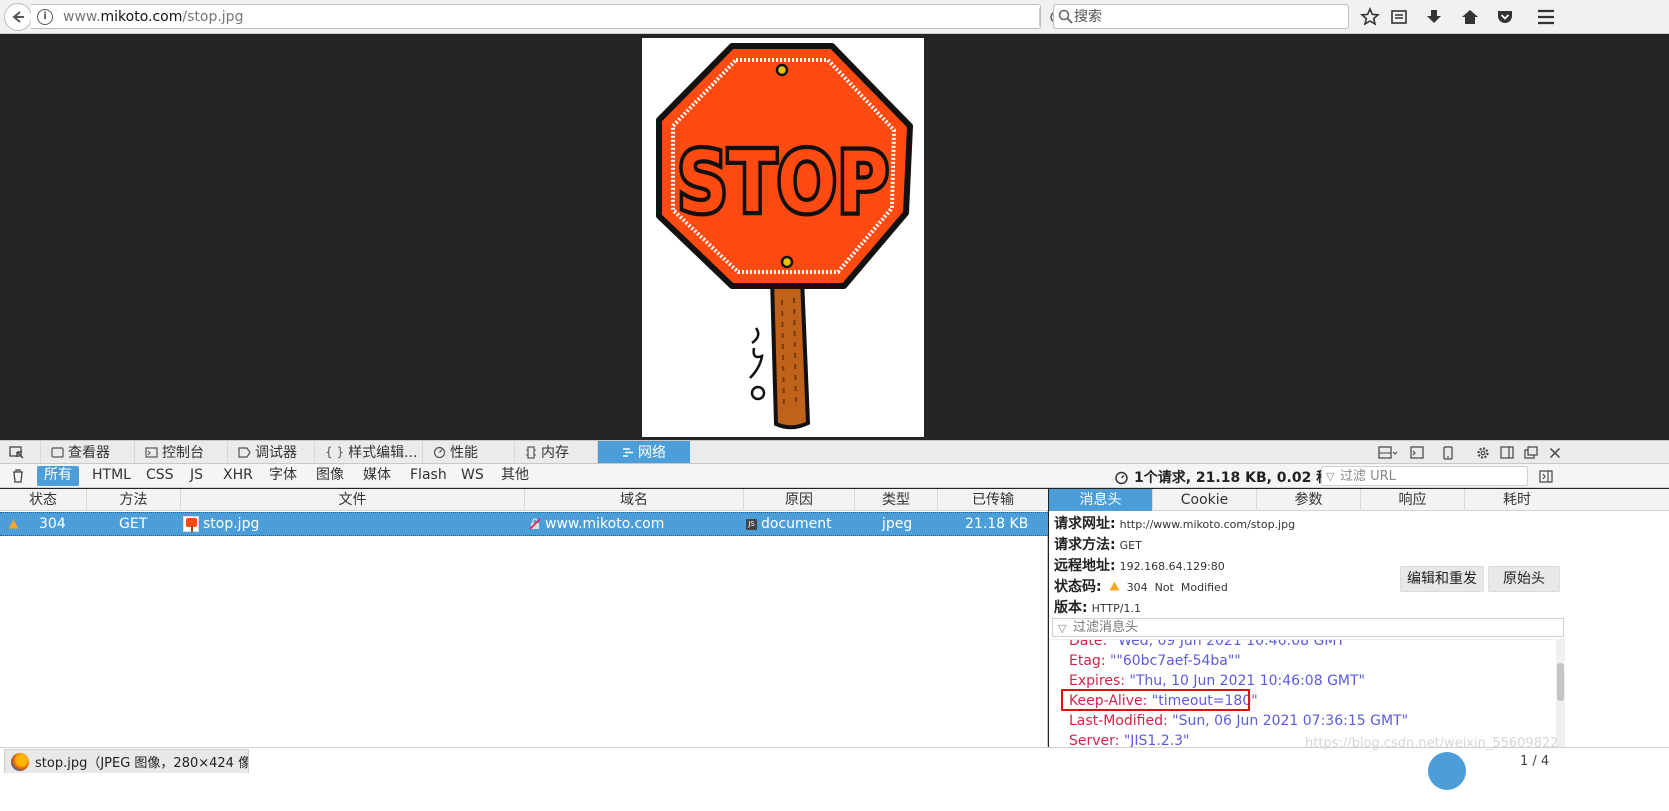 This screenshot has width=1669, height=811. What do you see at coordinates (1560, 682) in the screenshot?
I see `scrollbar-thumb` at bounding box center [1560, 682].